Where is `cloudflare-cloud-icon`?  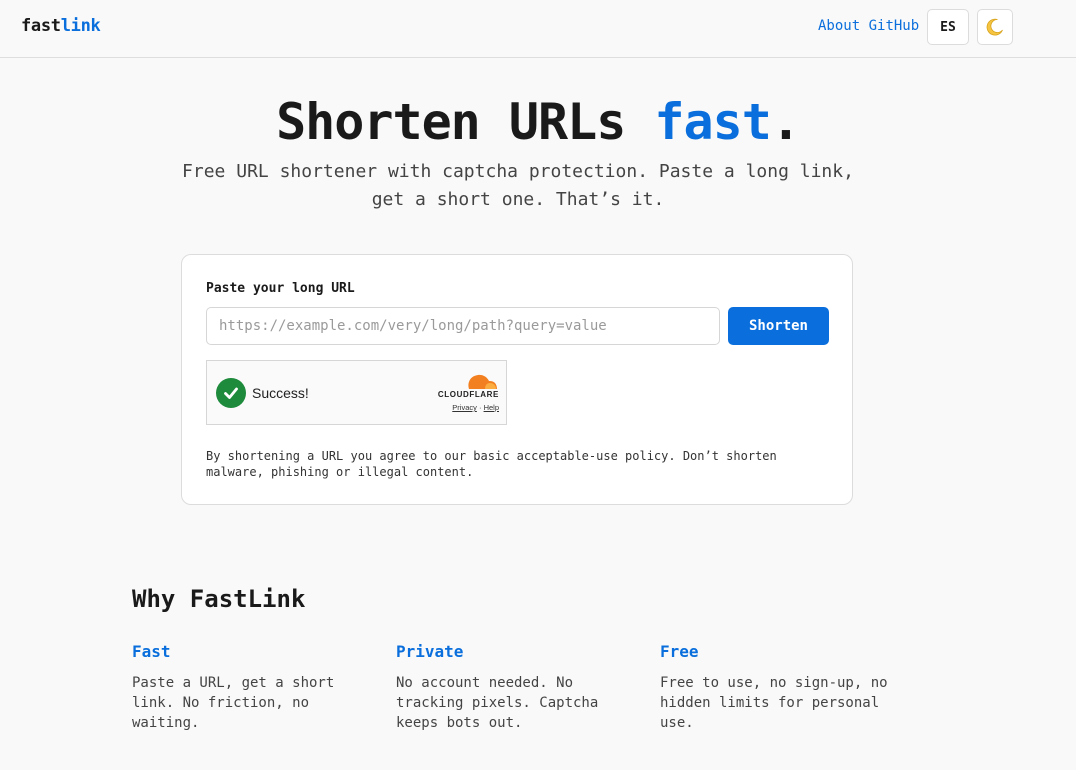
cloudflare-cloud-icon is located at coordinates (482, 381).